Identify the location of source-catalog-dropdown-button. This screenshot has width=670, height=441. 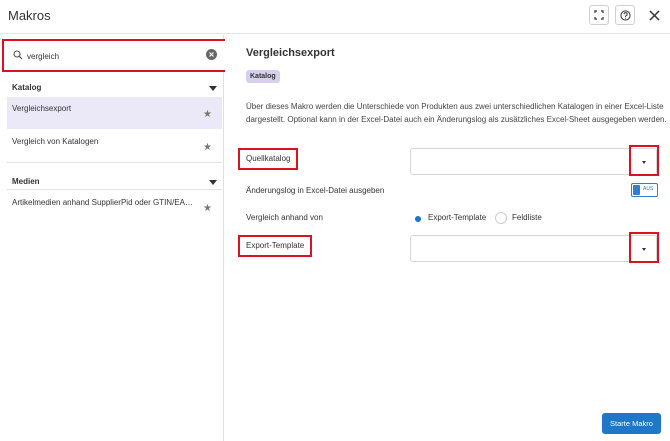
(644, 160).